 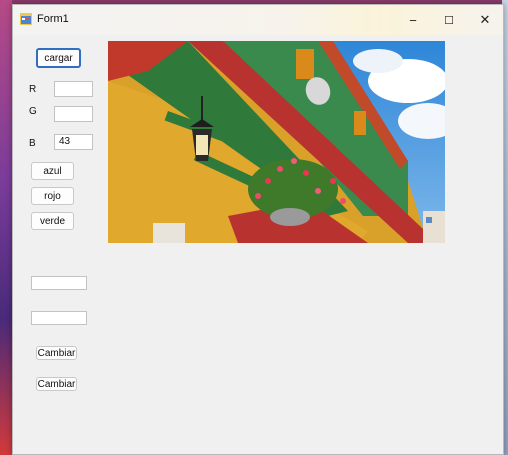 What do you see at coordinates (73, 89) in the screenshot?
I see `r-textbox` at bounding box center [73, 89].